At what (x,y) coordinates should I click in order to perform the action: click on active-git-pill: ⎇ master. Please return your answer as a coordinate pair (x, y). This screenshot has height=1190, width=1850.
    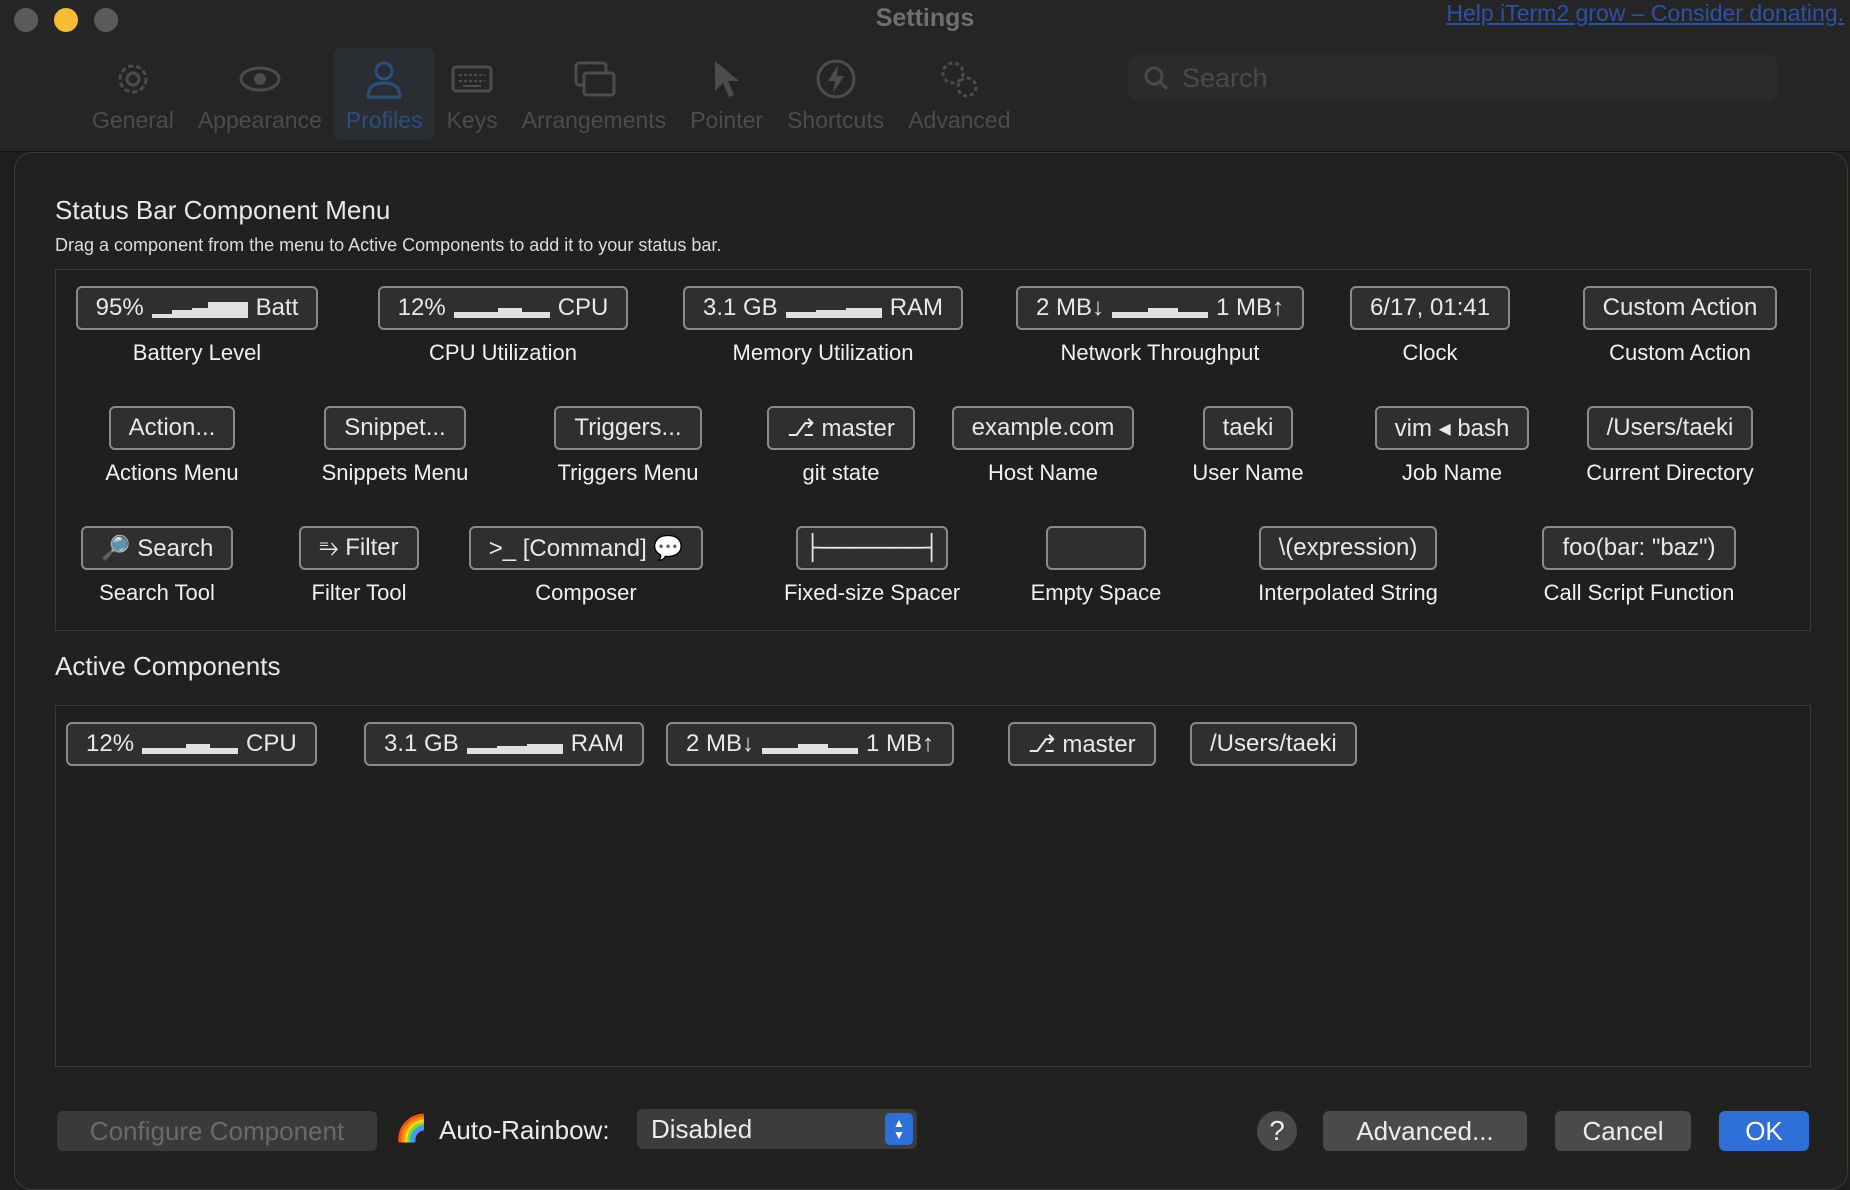
    Looking at the image, I should click on (1082, 744).